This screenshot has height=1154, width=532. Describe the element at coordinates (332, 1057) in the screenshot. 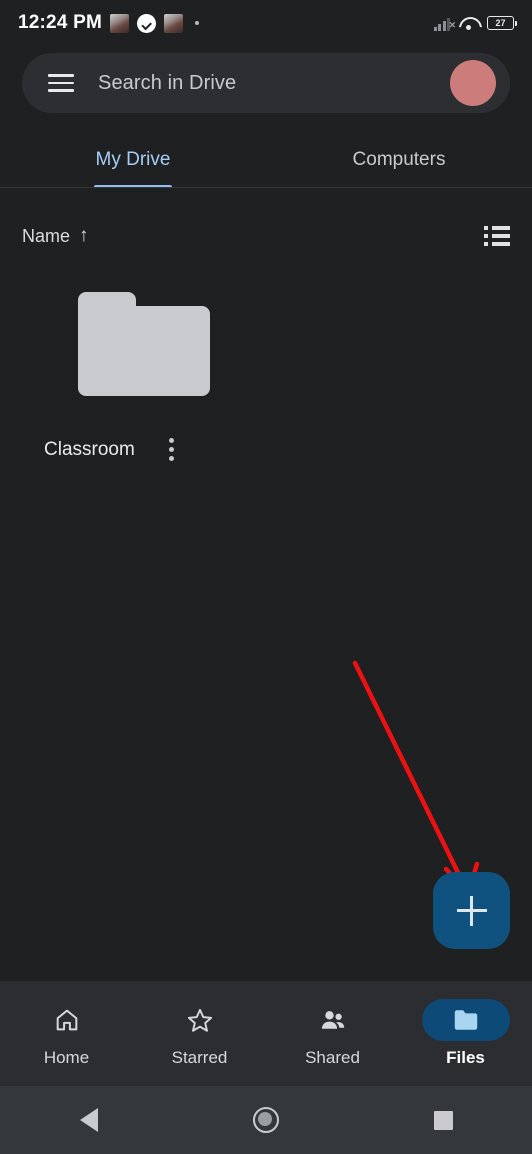

I see `nav-label-shared: Shared` at that location.